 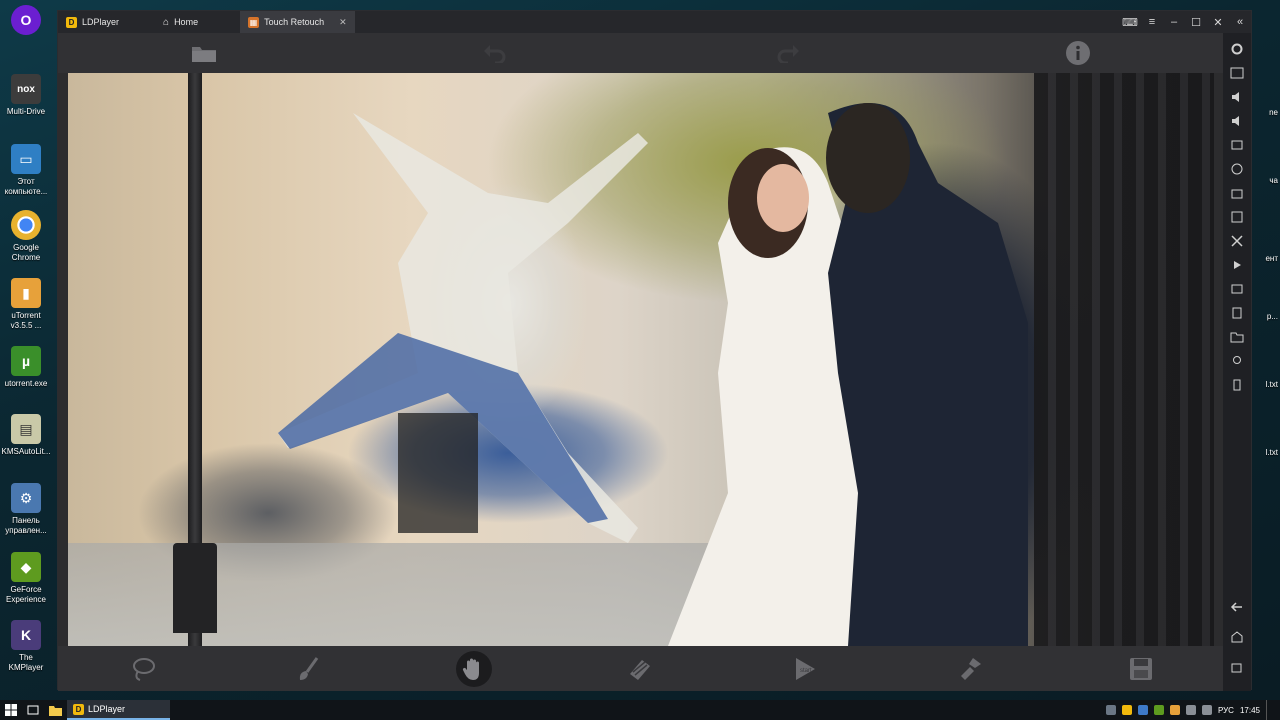 What do you see at coordinates (1273, 180) in the screenshot?
I see `desktop-right-label: ча` at bounding box center [1273, 180].